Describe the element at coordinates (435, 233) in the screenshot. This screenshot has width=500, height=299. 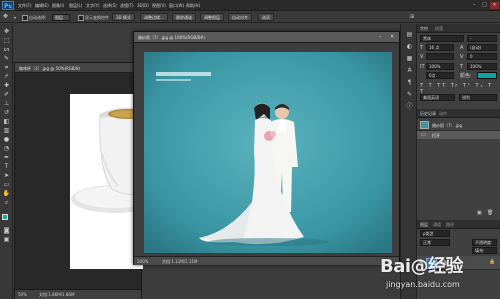
I see `layer-filter-select: ρ类型` at that location.